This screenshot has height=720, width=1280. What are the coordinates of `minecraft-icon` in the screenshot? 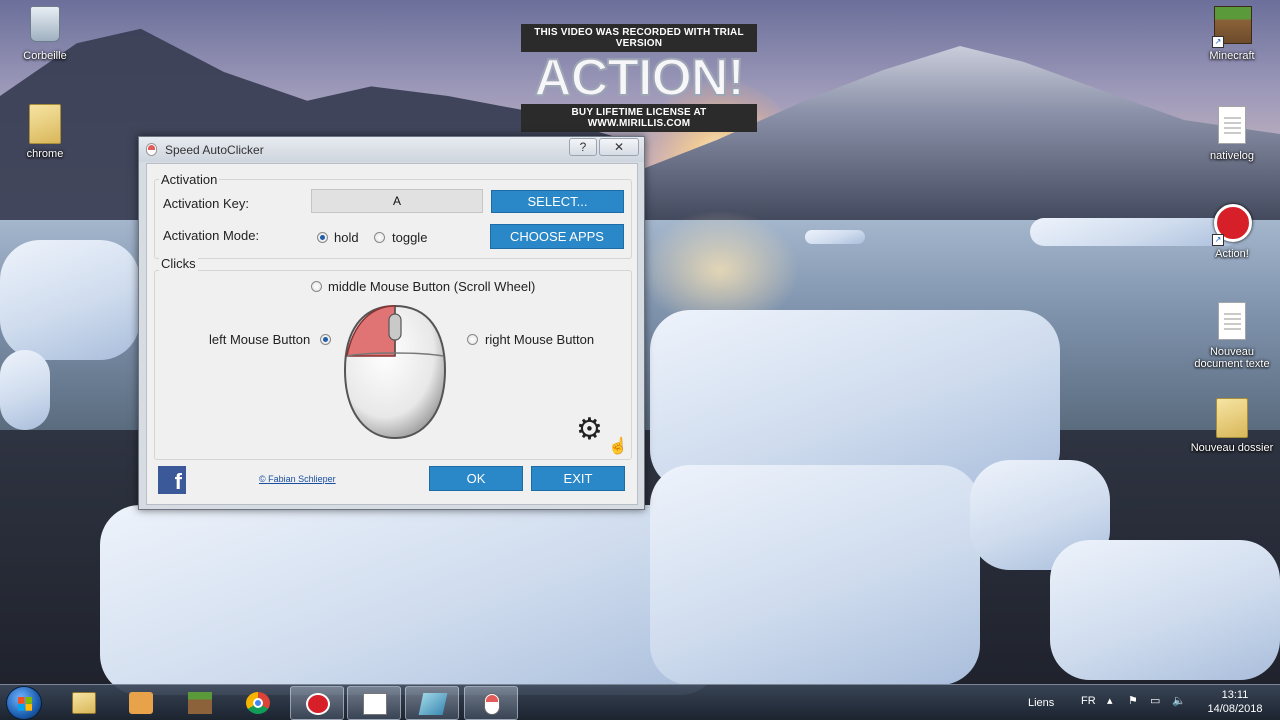 It's located at (200, 703).